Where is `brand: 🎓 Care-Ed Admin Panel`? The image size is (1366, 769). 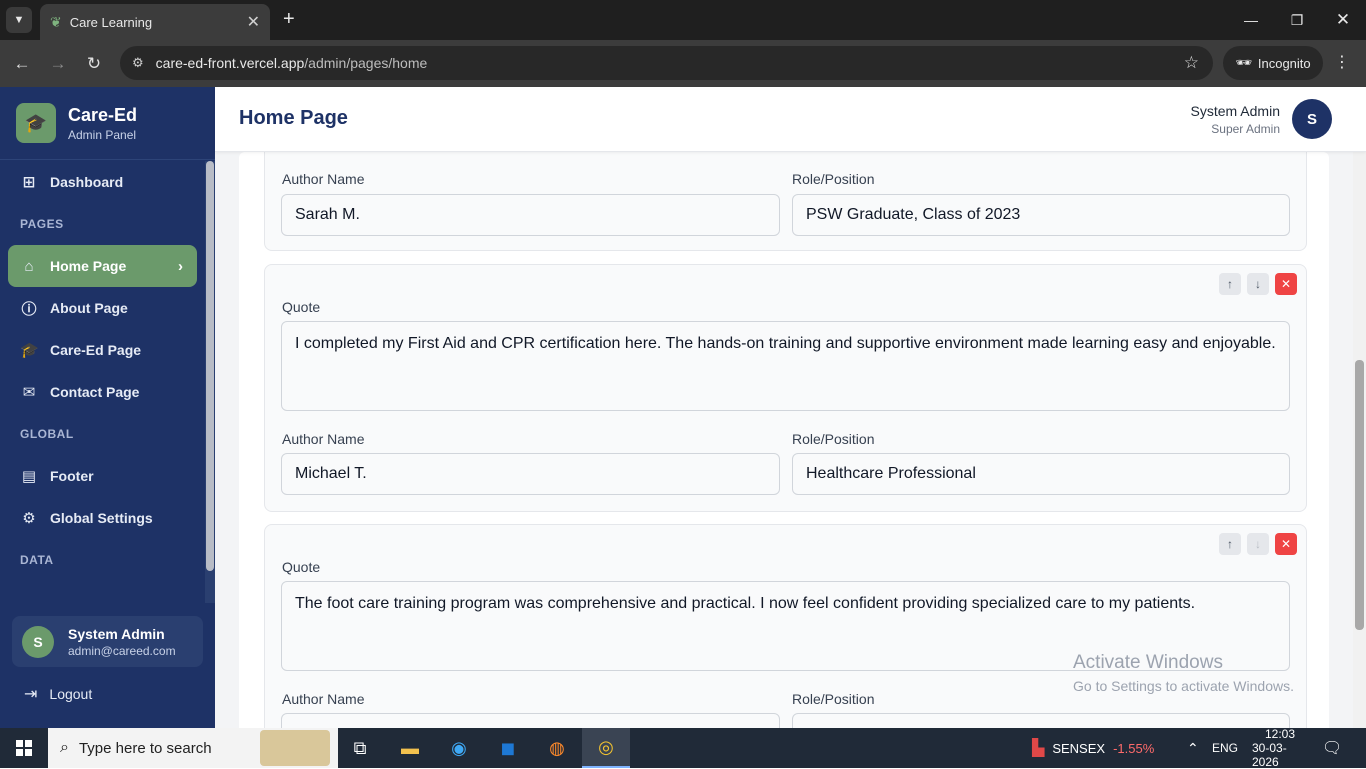
brand: 🎓 Care-Ed Admin Panel is located at coordinates (107, 123).